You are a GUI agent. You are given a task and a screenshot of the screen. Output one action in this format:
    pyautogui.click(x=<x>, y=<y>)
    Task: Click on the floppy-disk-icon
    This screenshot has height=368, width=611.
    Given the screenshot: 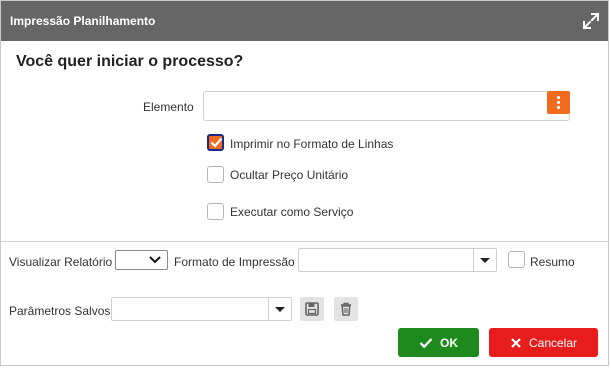 What is the action you would take?
    pyautogui.click(x=312, y=309)
    